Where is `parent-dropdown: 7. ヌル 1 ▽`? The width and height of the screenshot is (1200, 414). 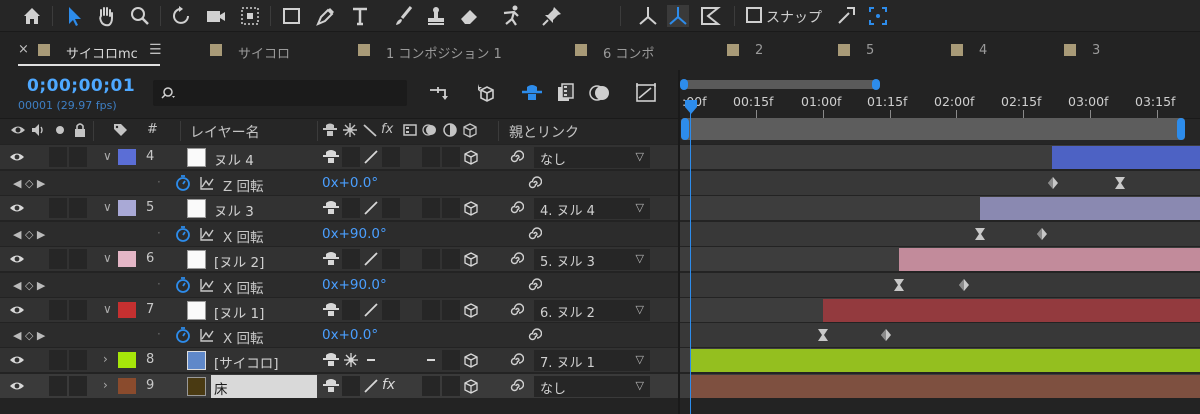
parent-dropdown: 7. ヌル 1 ▽ is located at coordinates (592, 360).